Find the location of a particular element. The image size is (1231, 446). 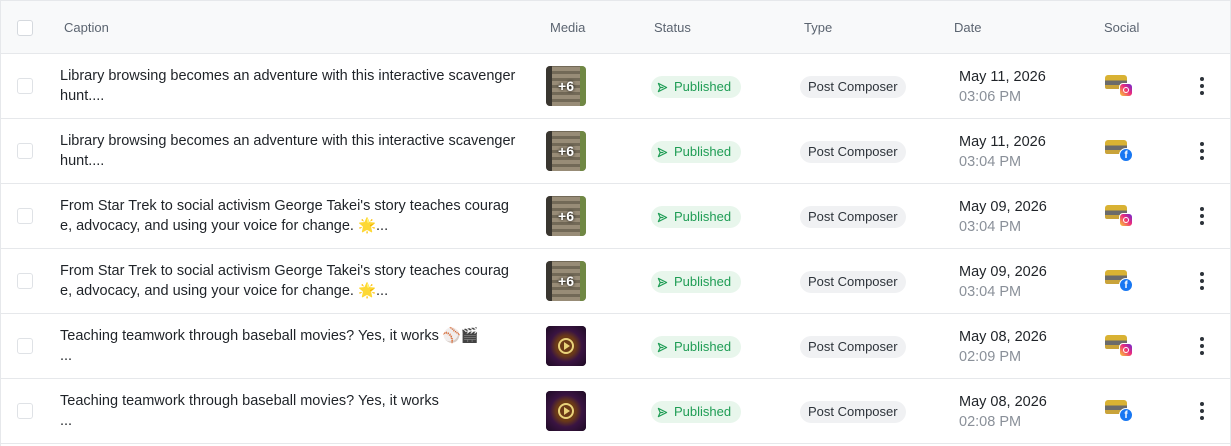

column-header-caption: Caption is located at coordinates (86, 27).